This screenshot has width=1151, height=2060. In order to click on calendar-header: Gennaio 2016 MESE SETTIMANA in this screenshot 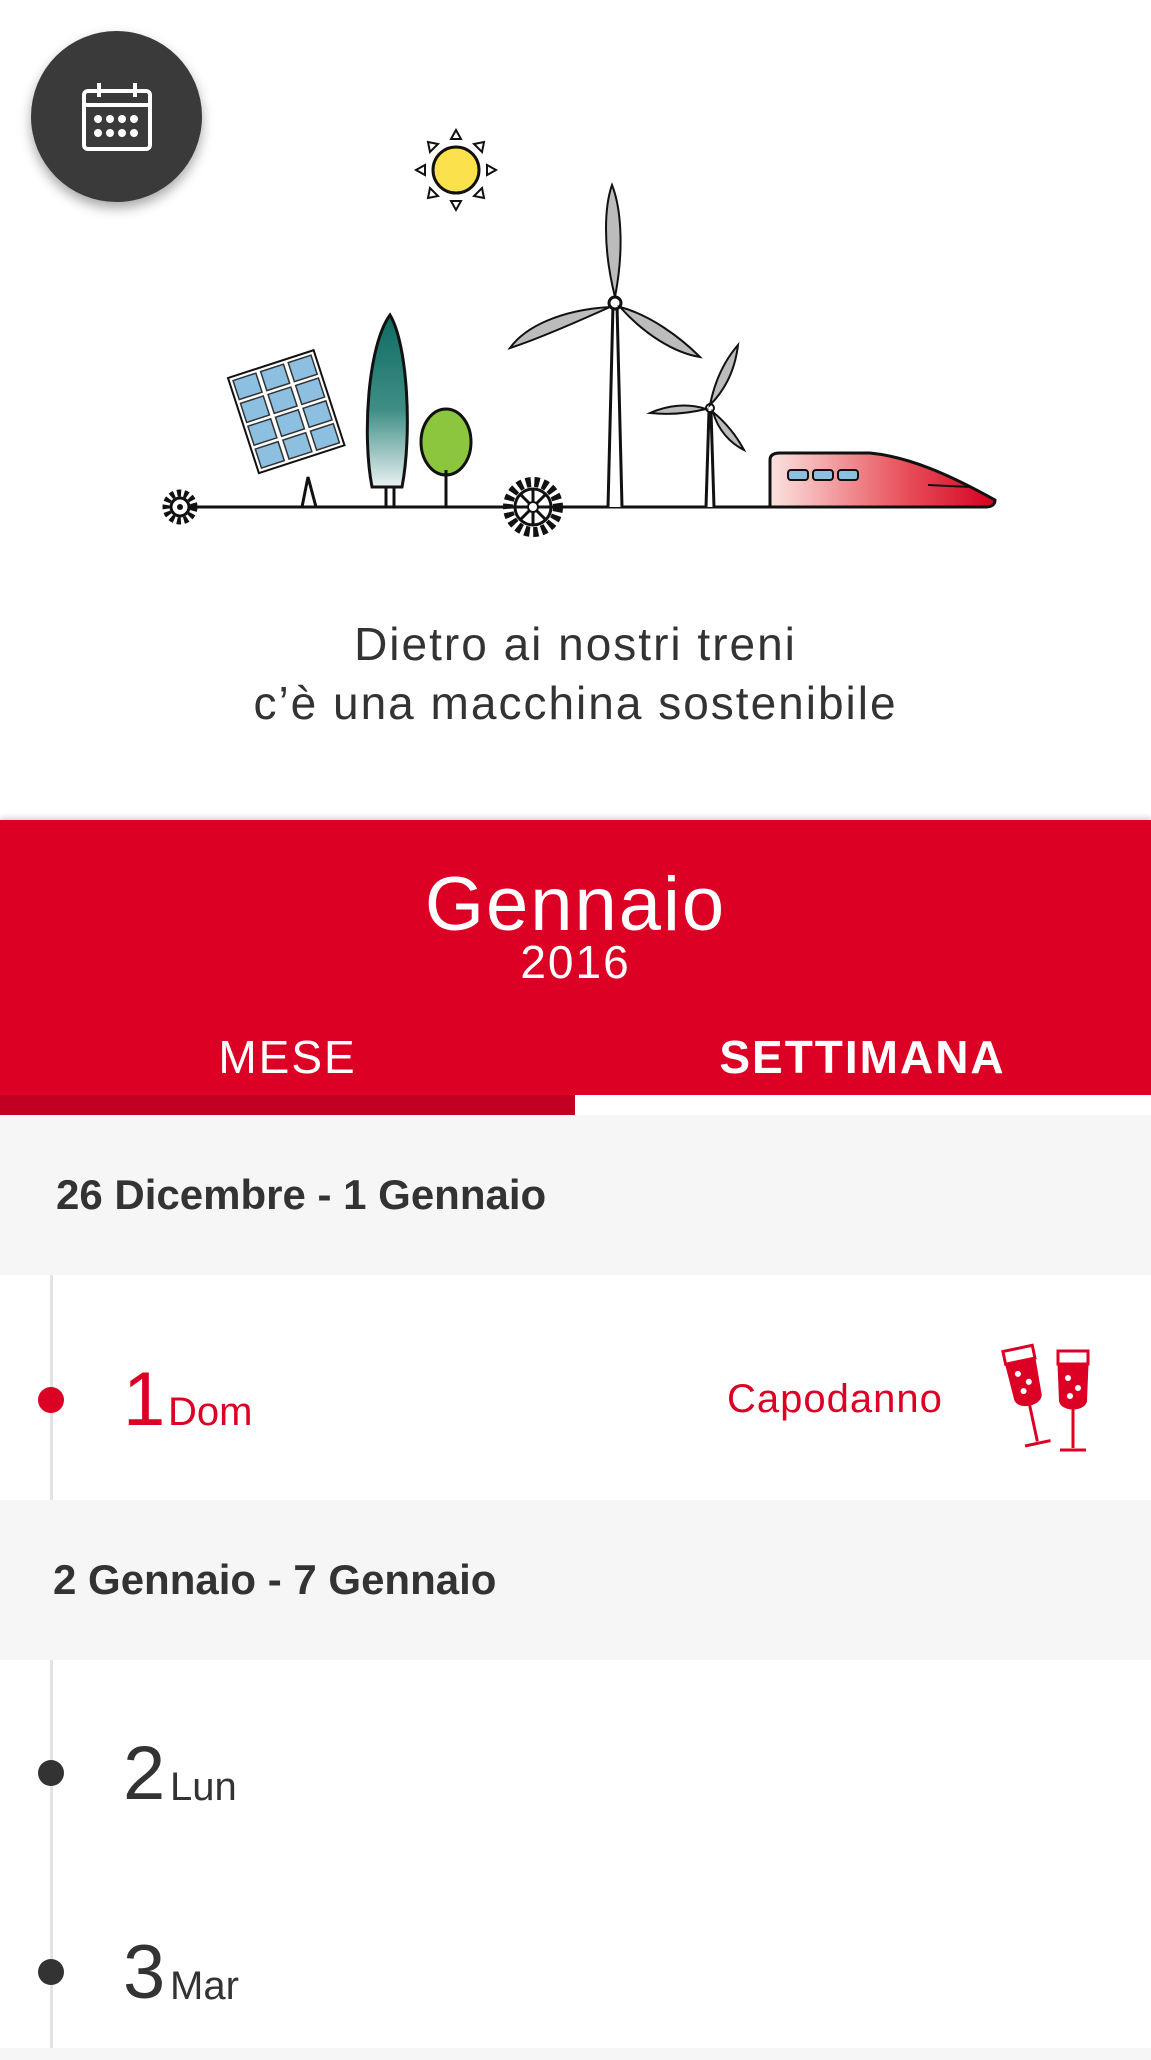, I will do `click(575, 967)`.